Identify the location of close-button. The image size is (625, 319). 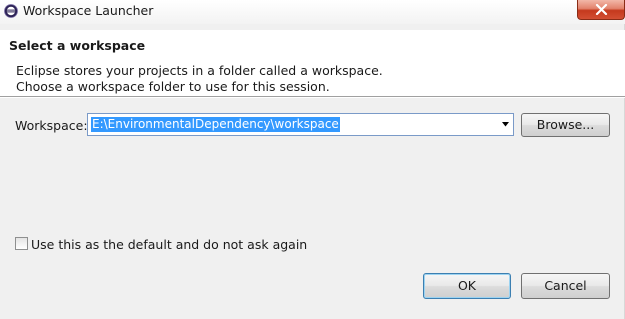
(601, 10).